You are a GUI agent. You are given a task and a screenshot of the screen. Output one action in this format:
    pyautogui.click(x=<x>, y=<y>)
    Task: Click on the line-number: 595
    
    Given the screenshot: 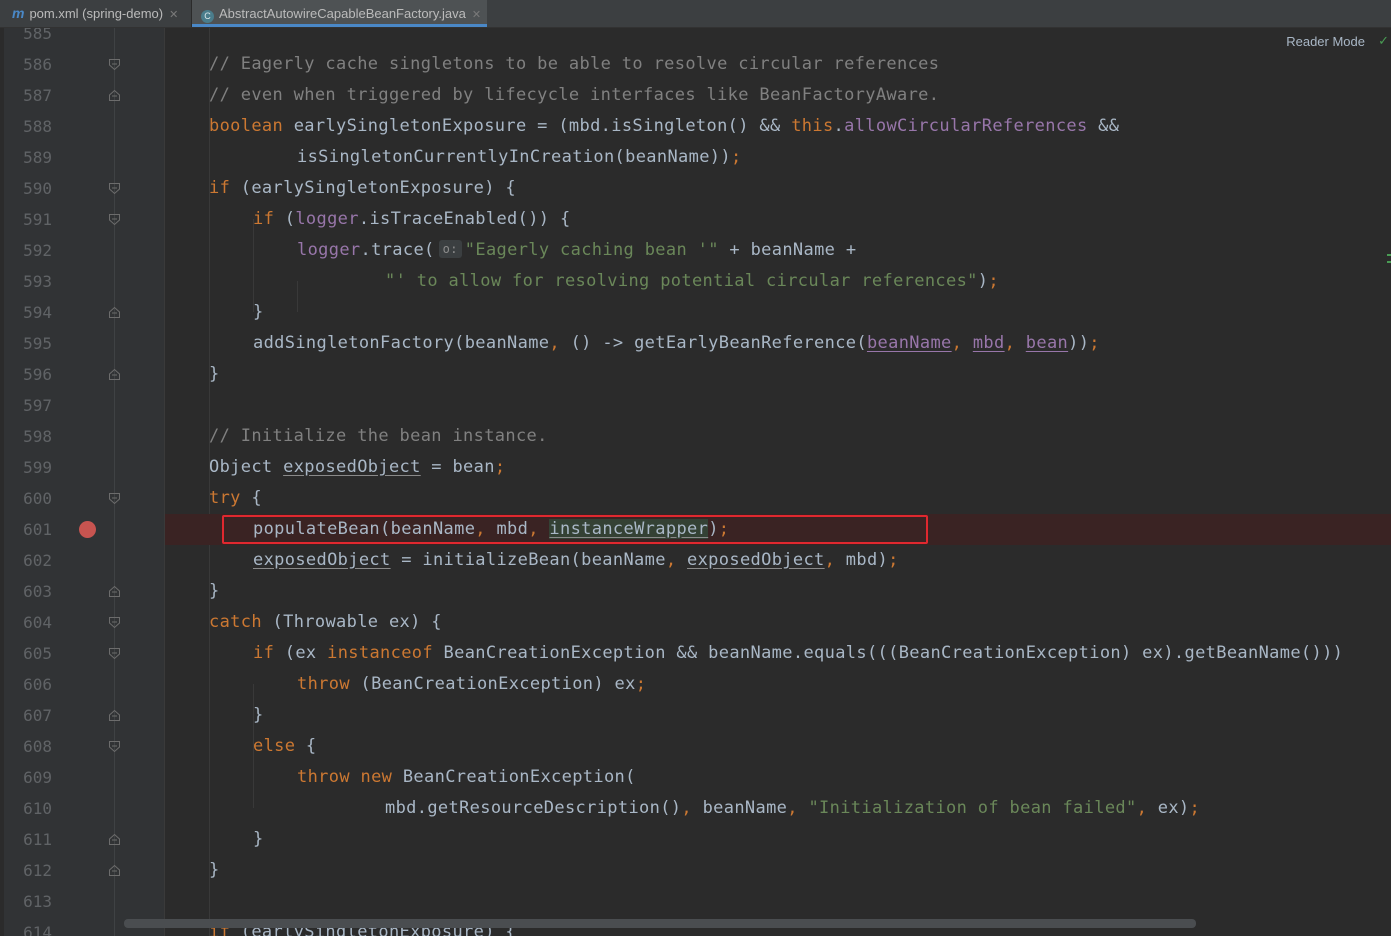 What is the action you would take?
    pyautogui.click(x=26, y=343)
    